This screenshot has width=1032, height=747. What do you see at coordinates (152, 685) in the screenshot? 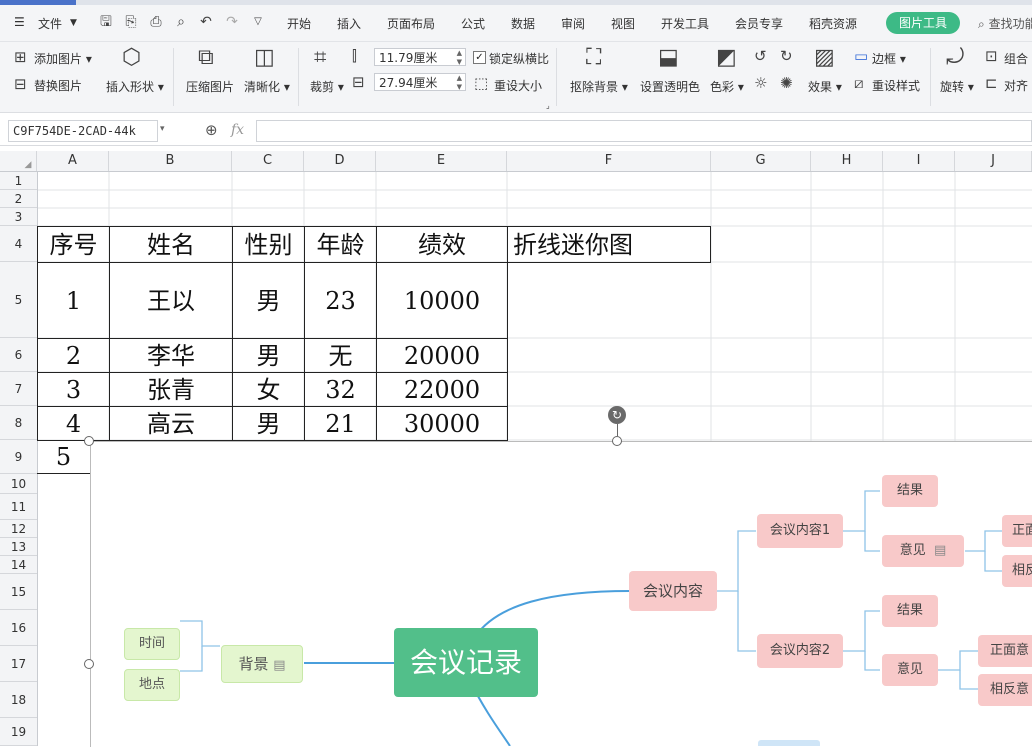
I see `mindmap-node-place: 地点` at bounding box center [152, 685].